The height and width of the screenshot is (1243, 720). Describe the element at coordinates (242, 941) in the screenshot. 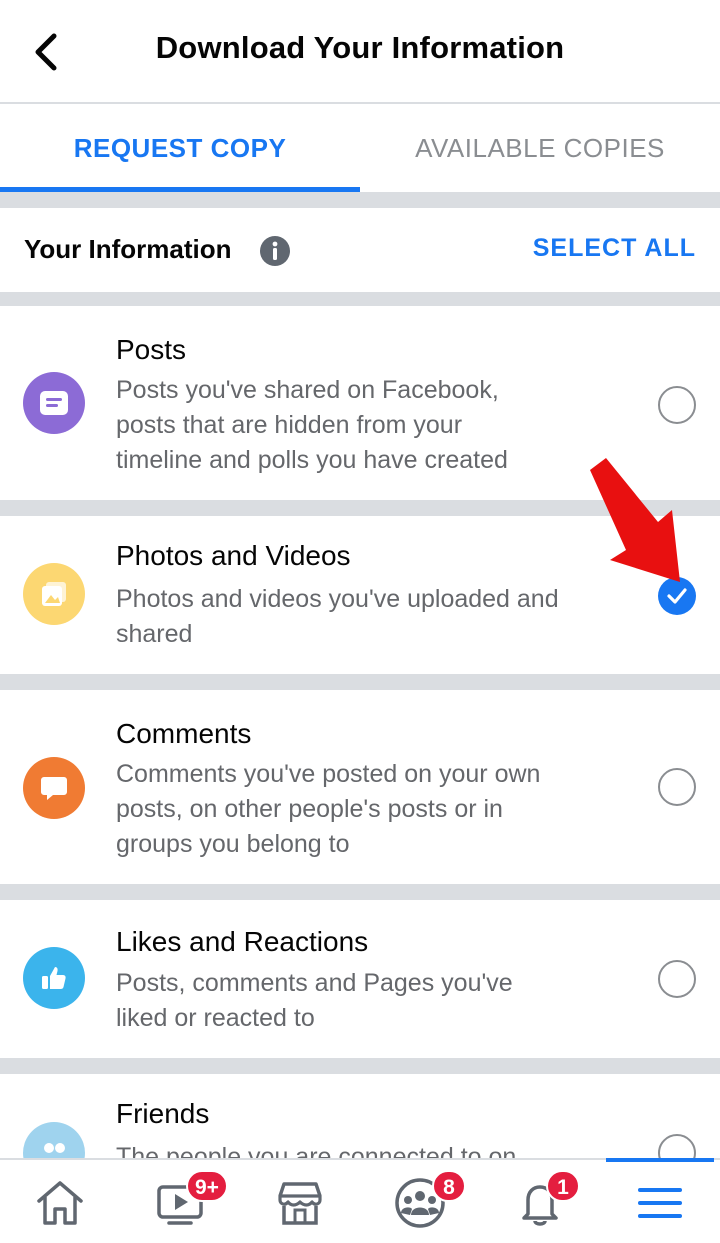

I see `item-title: Likes and Reactions` at that location.